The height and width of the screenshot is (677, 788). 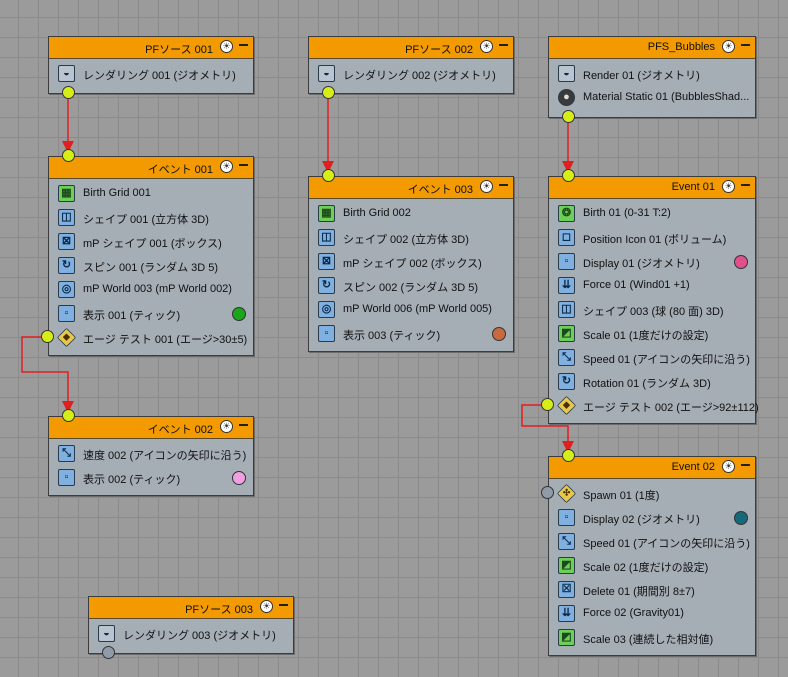 I want to click on operator-row: ❂ Birth 01 (0-31 T:2), so click(x=652, y=214).